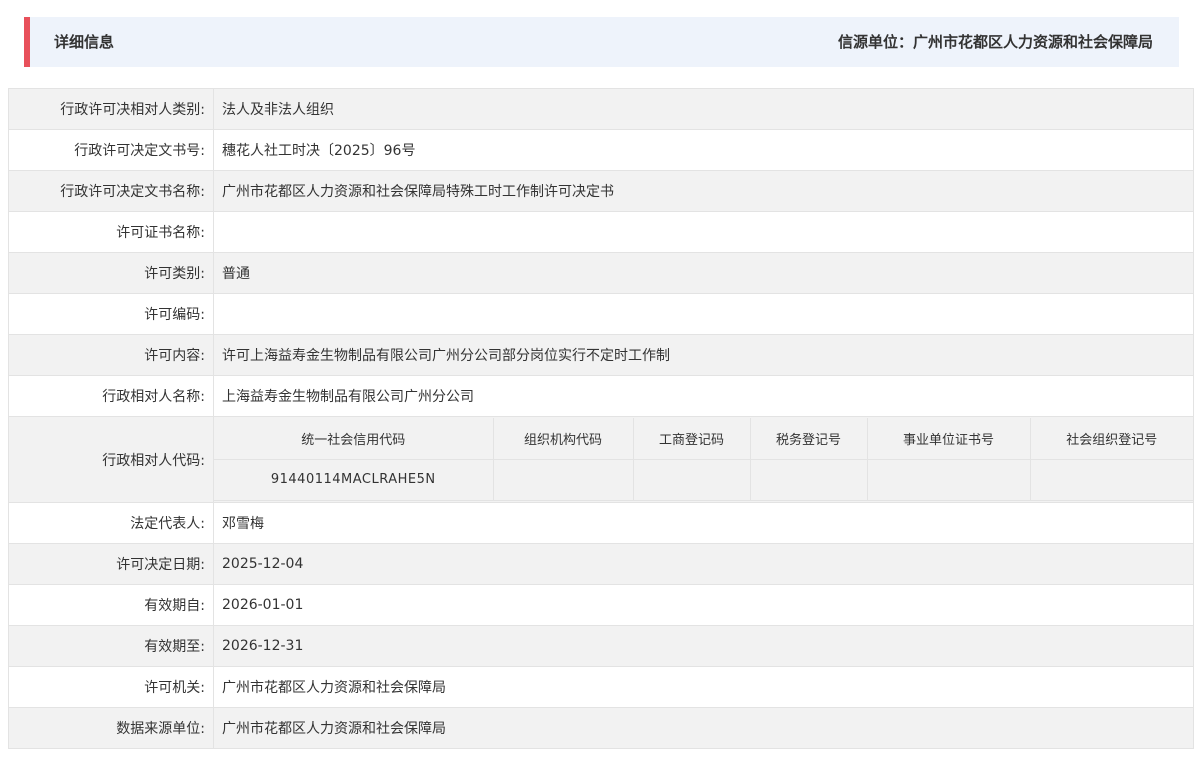 This screenshot has width=1197, height=763. I want to click on row-label: 许可内容:, so click(111, 355).